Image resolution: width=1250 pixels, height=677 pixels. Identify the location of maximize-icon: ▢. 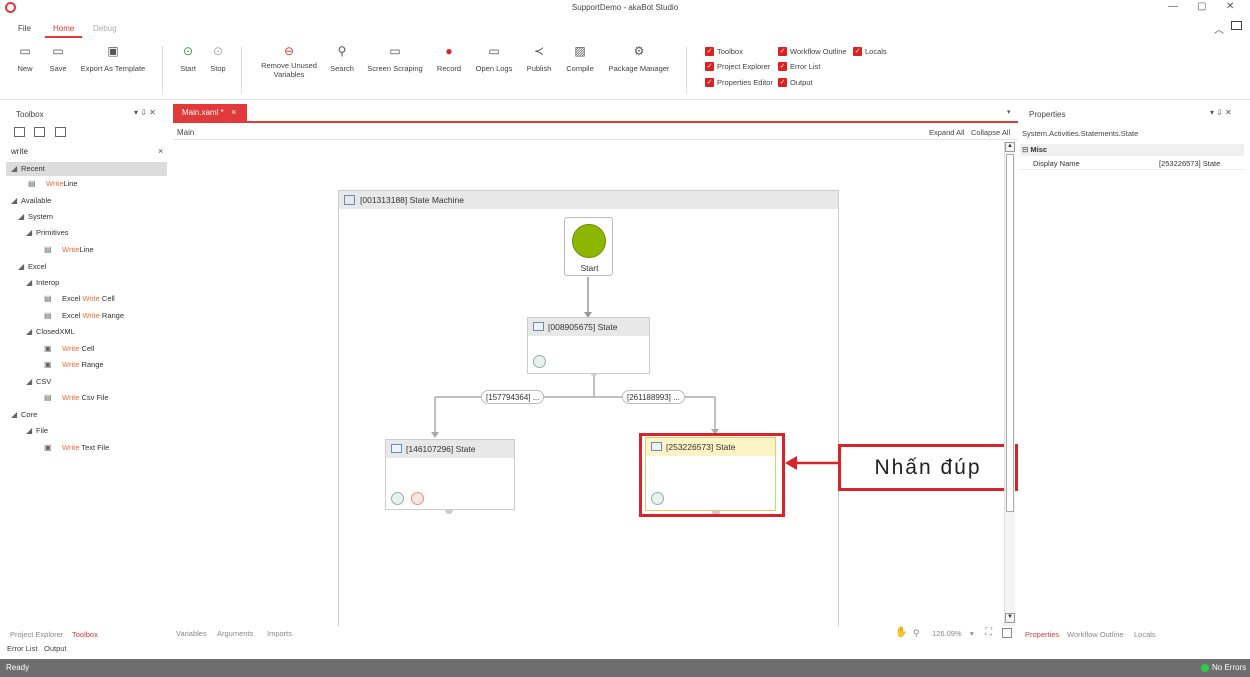
(1201, 6).